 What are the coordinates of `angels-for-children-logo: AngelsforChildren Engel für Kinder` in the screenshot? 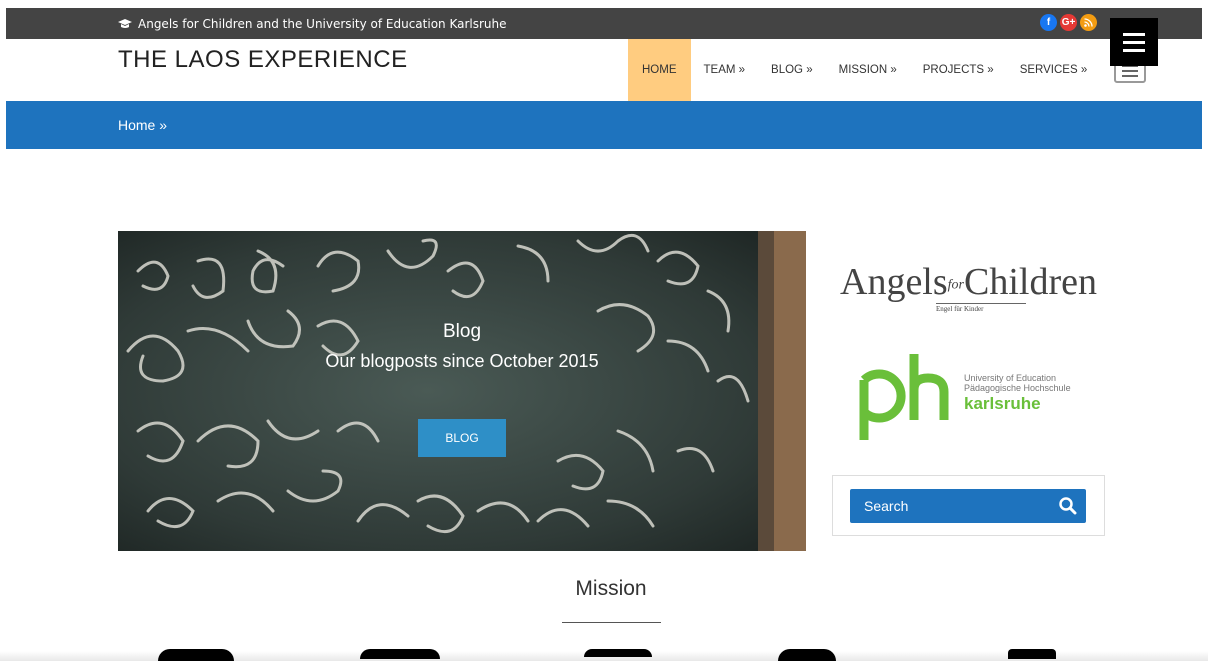 It's located at (975, 288).